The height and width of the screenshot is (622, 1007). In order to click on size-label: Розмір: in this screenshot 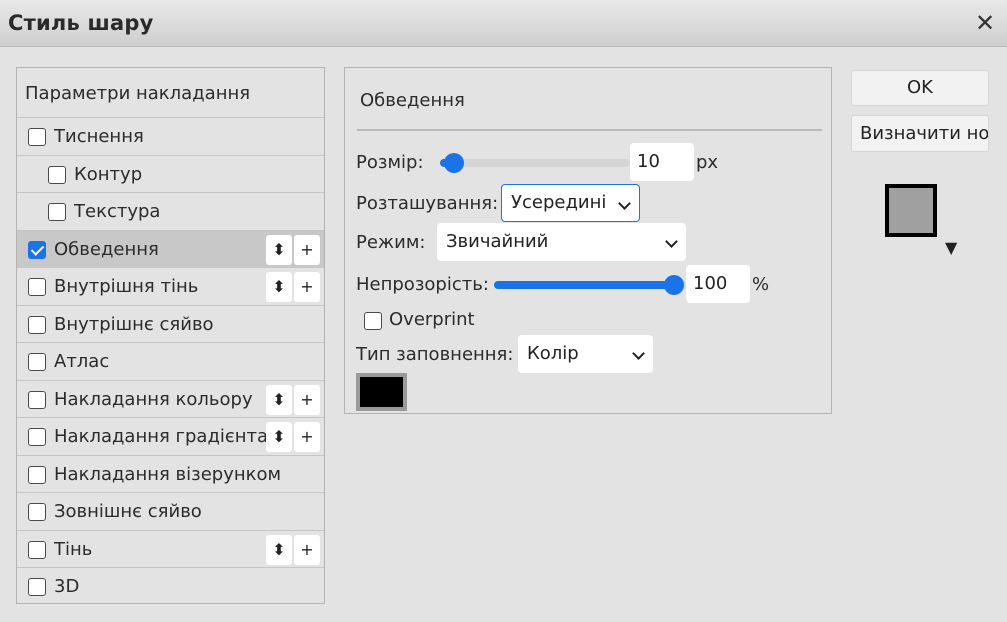, I will do `click(390, 162)`.